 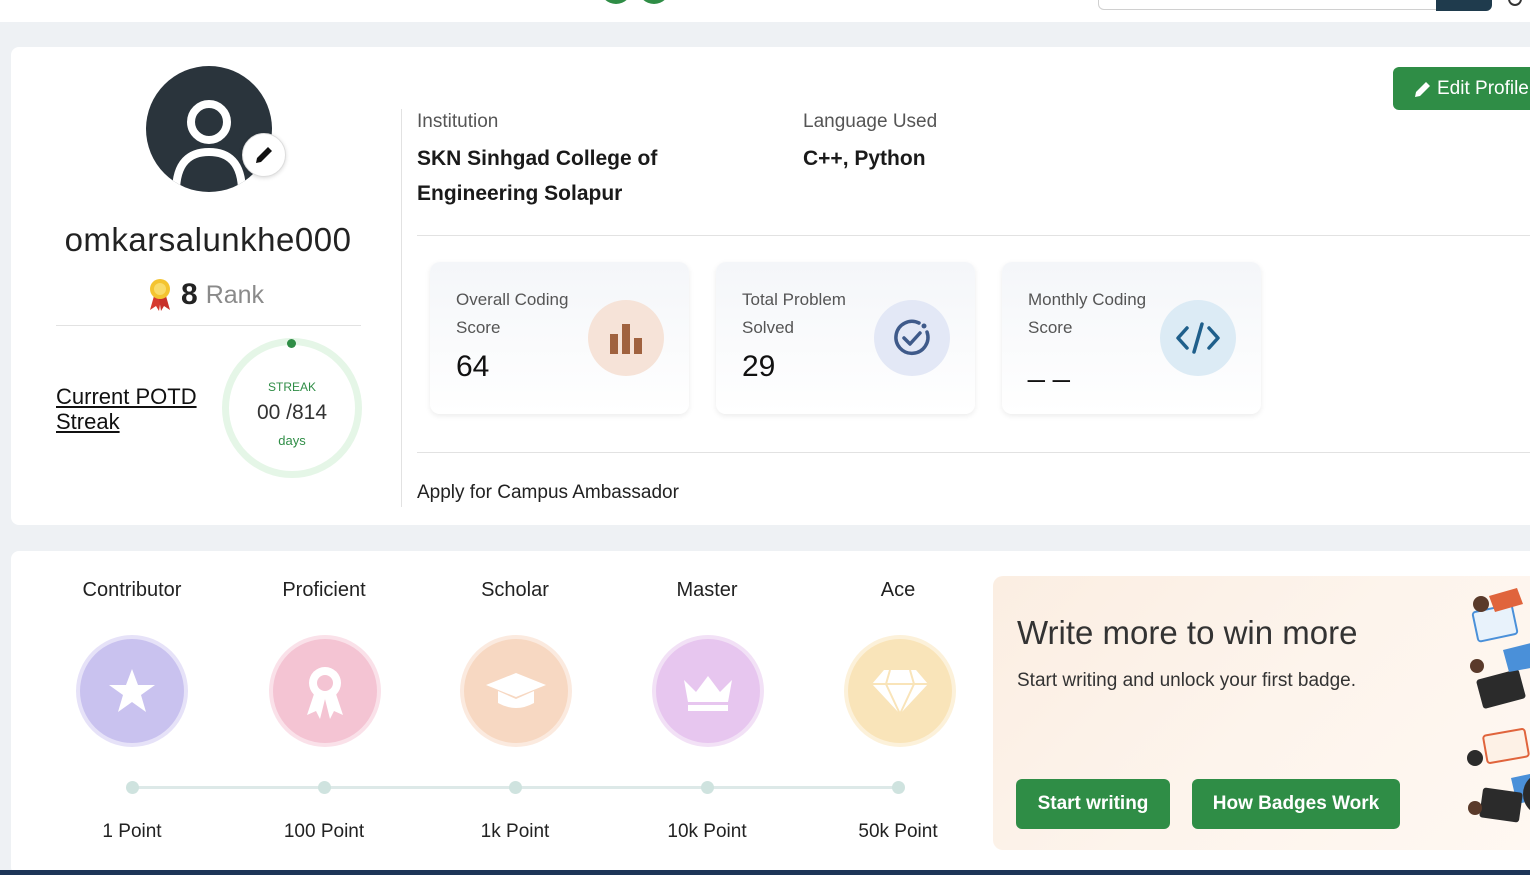 I want to click on potd-streak-link: Current POTD Streak, so click(x=136, y=409).